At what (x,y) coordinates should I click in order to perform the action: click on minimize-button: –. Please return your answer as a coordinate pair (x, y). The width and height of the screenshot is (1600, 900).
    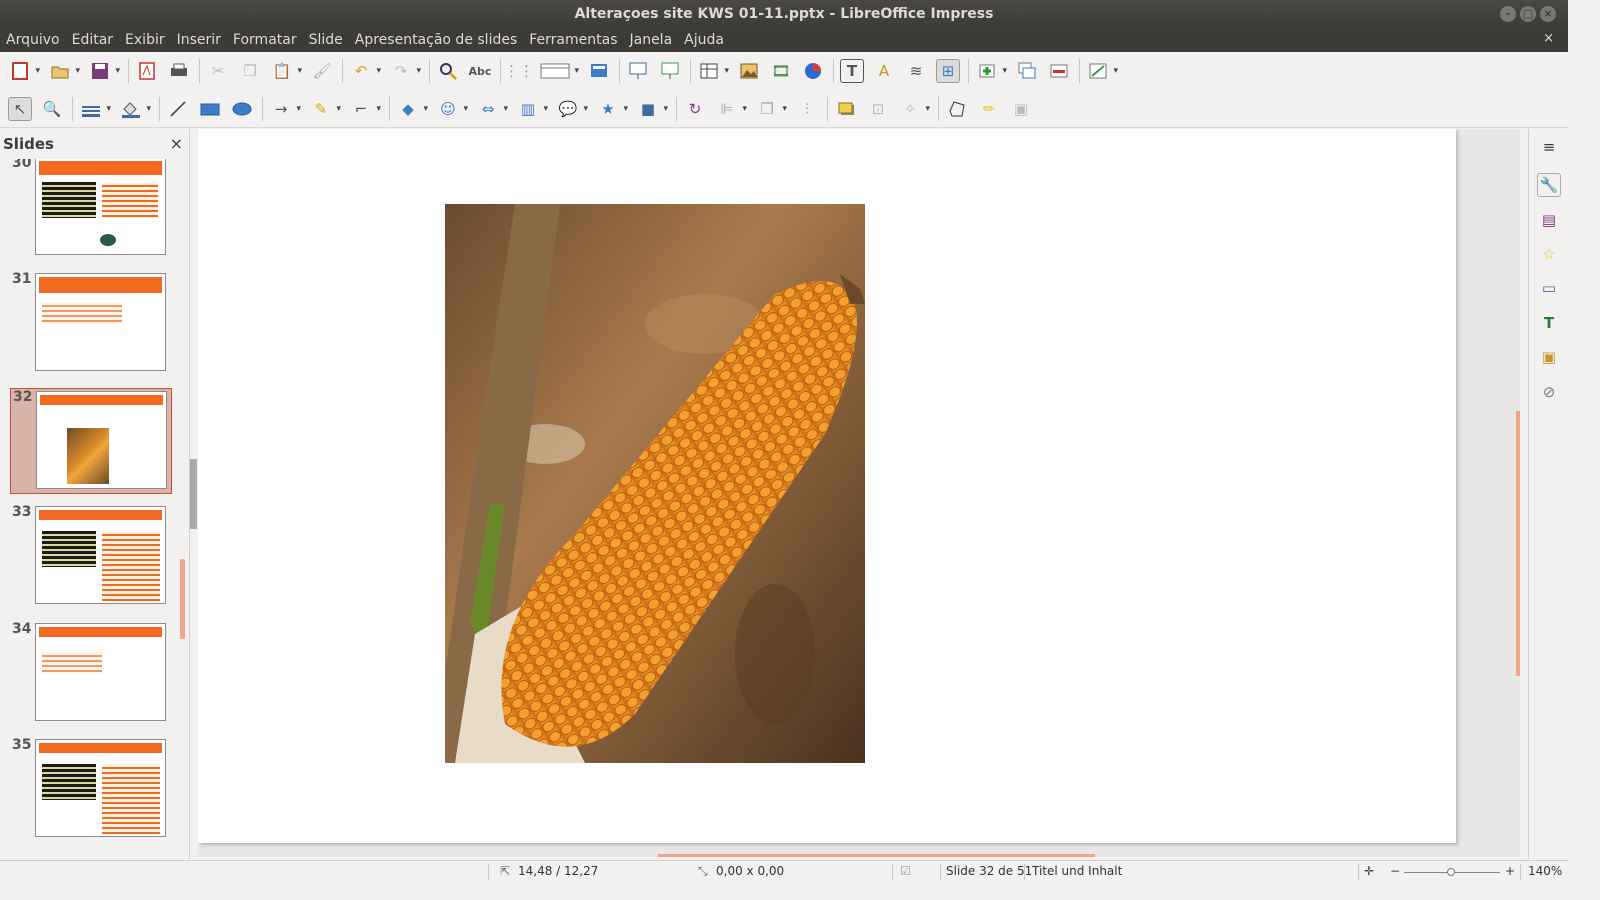
    Looking at the image, I should click on (1508, 14).